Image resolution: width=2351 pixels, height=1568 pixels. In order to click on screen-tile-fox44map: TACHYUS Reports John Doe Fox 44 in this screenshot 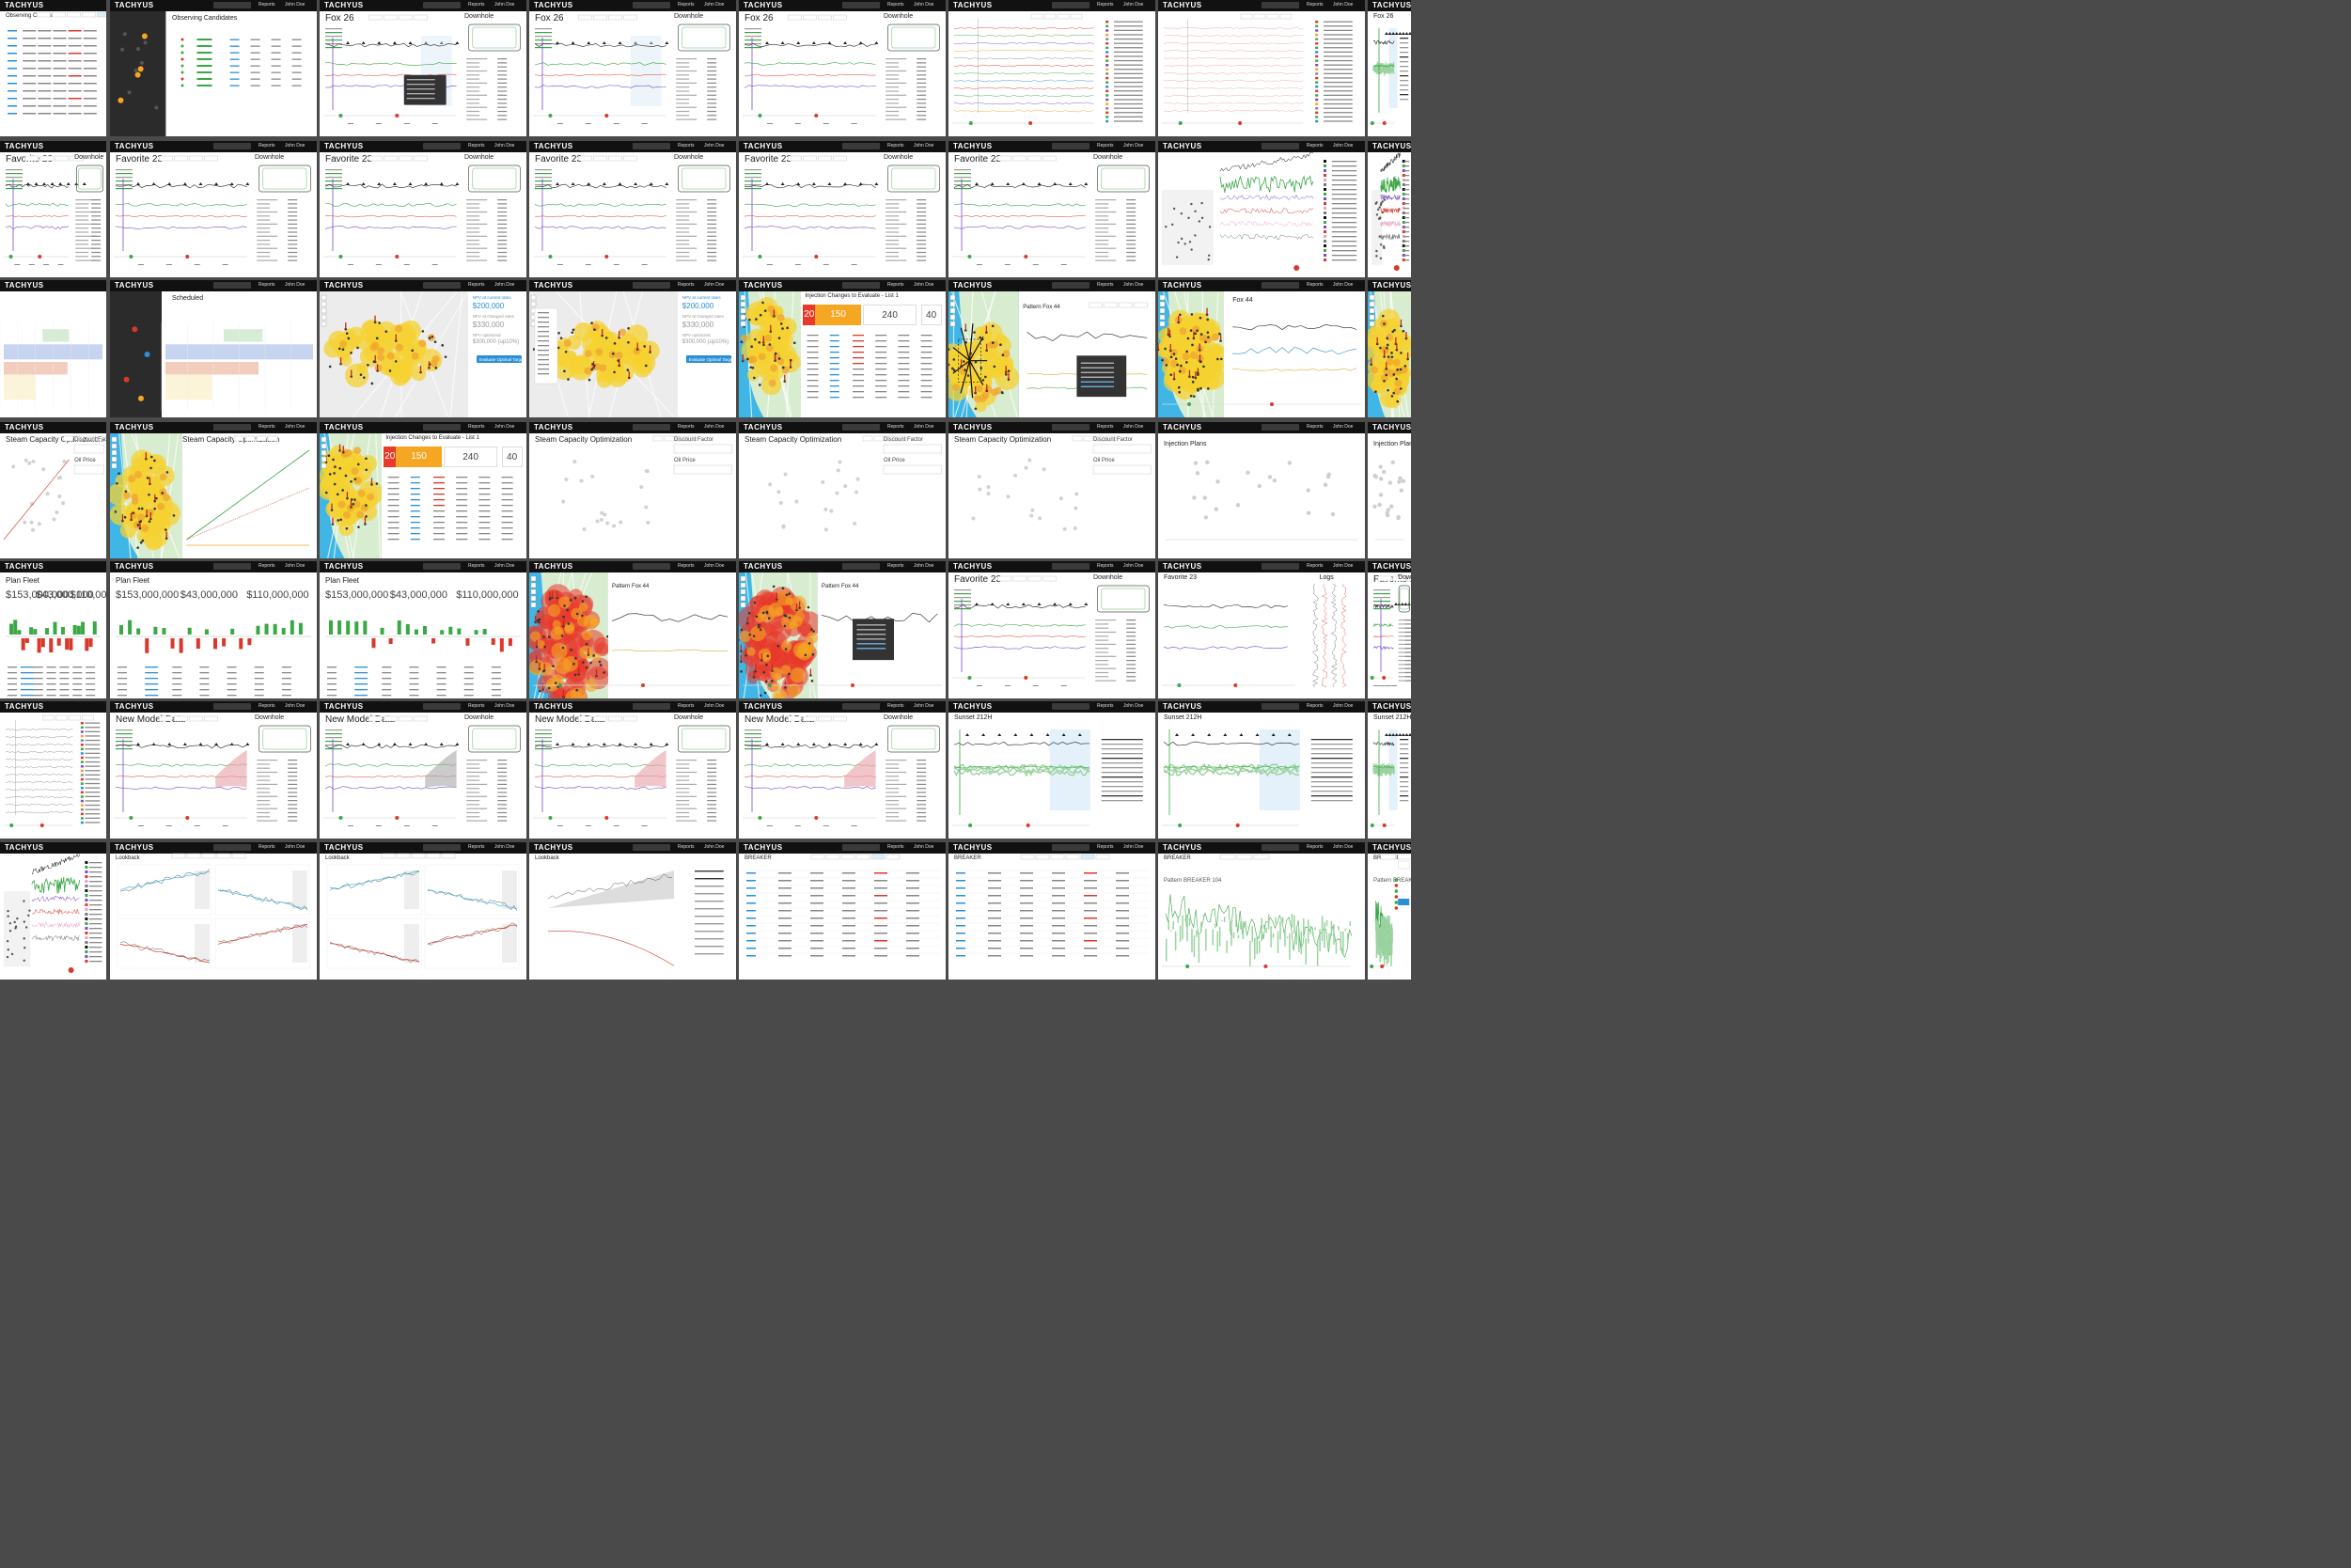, I will do `click(1261, 348)`.